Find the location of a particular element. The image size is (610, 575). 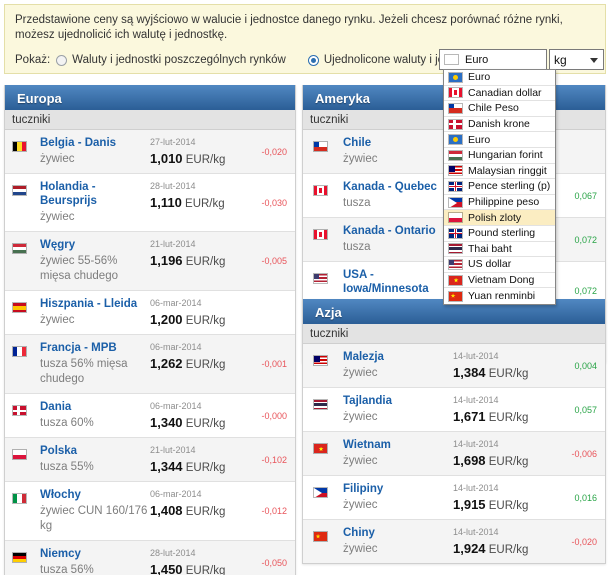

currency-option-philippine-peso: Philippine peso is located at coordinates (499, 203).